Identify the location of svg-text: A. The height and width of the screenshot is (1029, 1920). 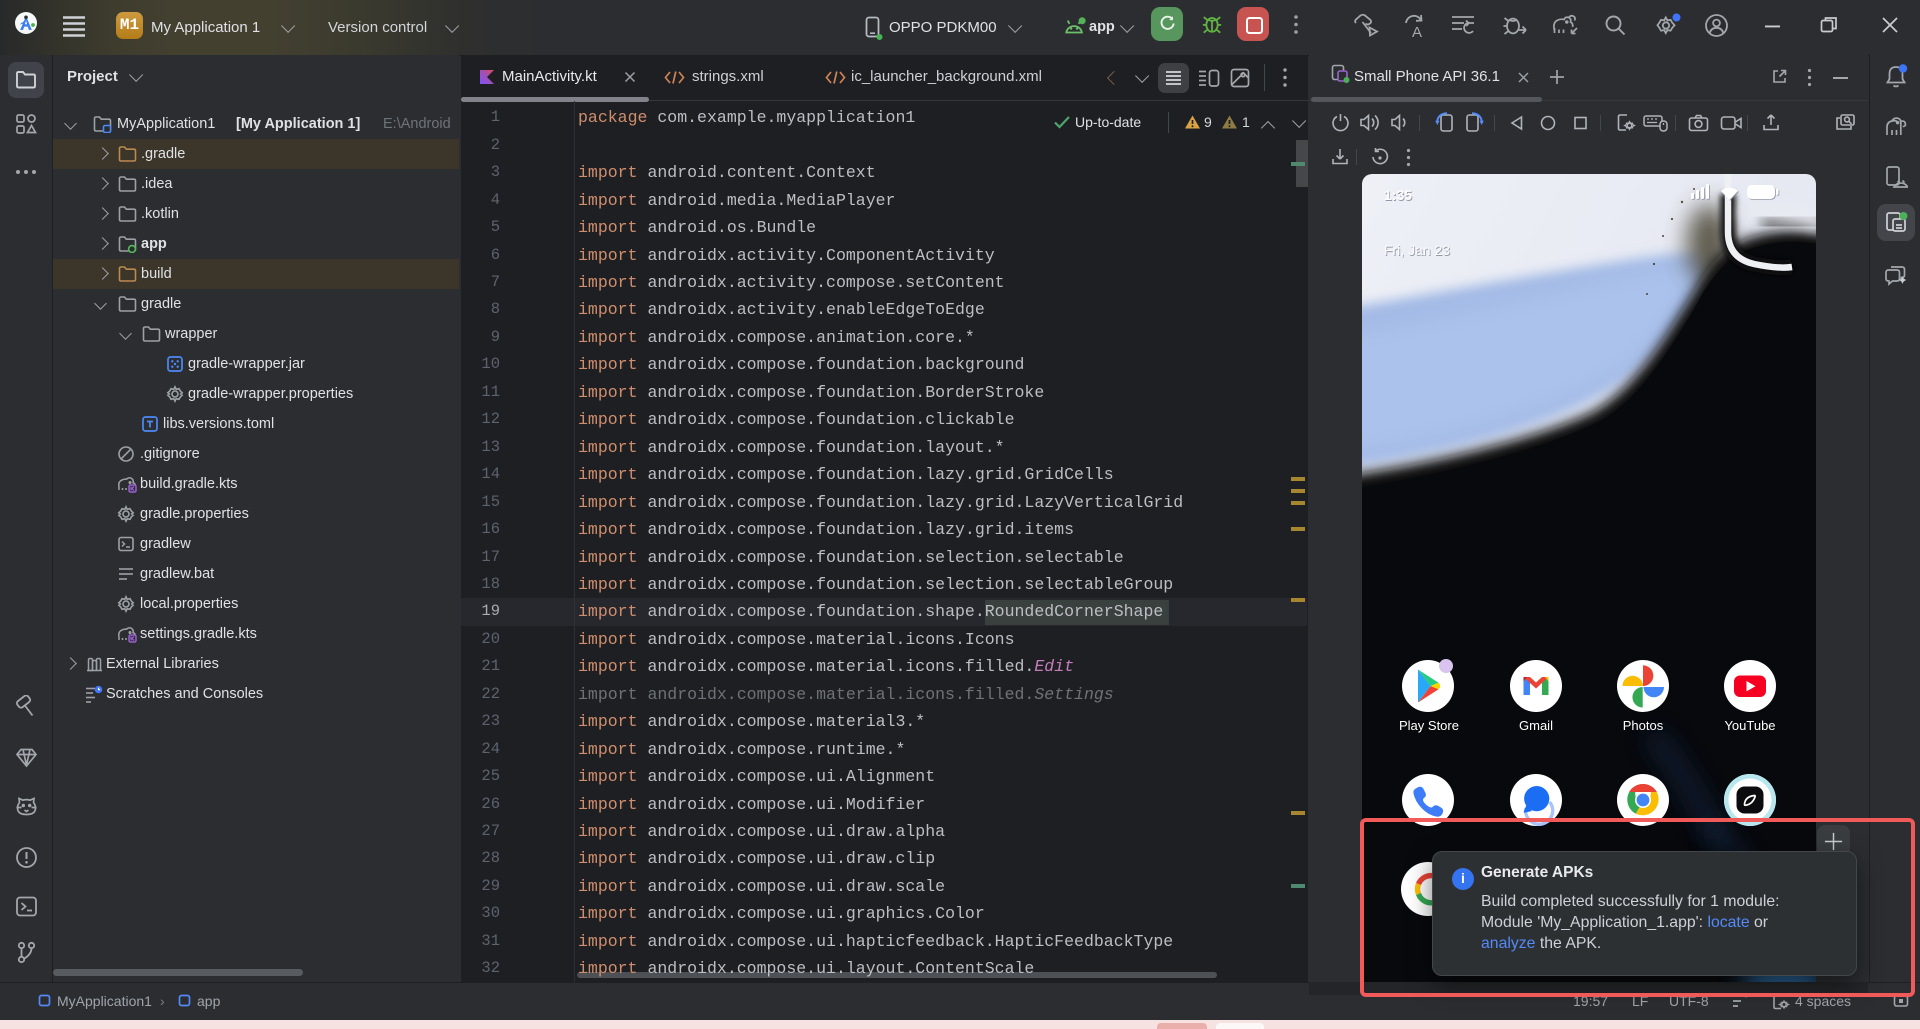
(1417, 31).